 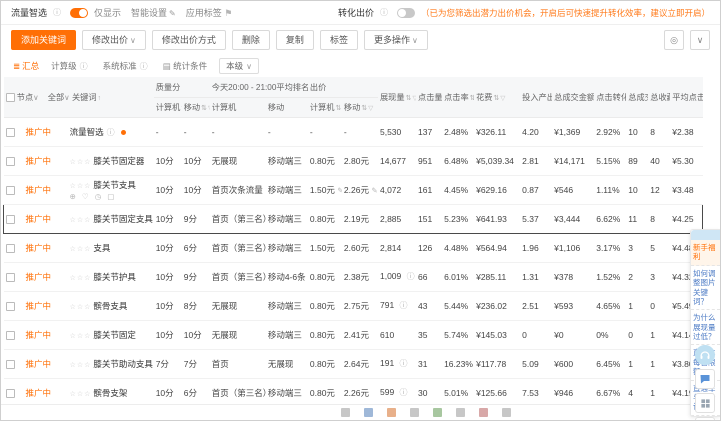 What do you see at coordinates (110, 393) in the screenshot?
I see `keyword-label: 髌骨支架` at bounding box center [110, 393].